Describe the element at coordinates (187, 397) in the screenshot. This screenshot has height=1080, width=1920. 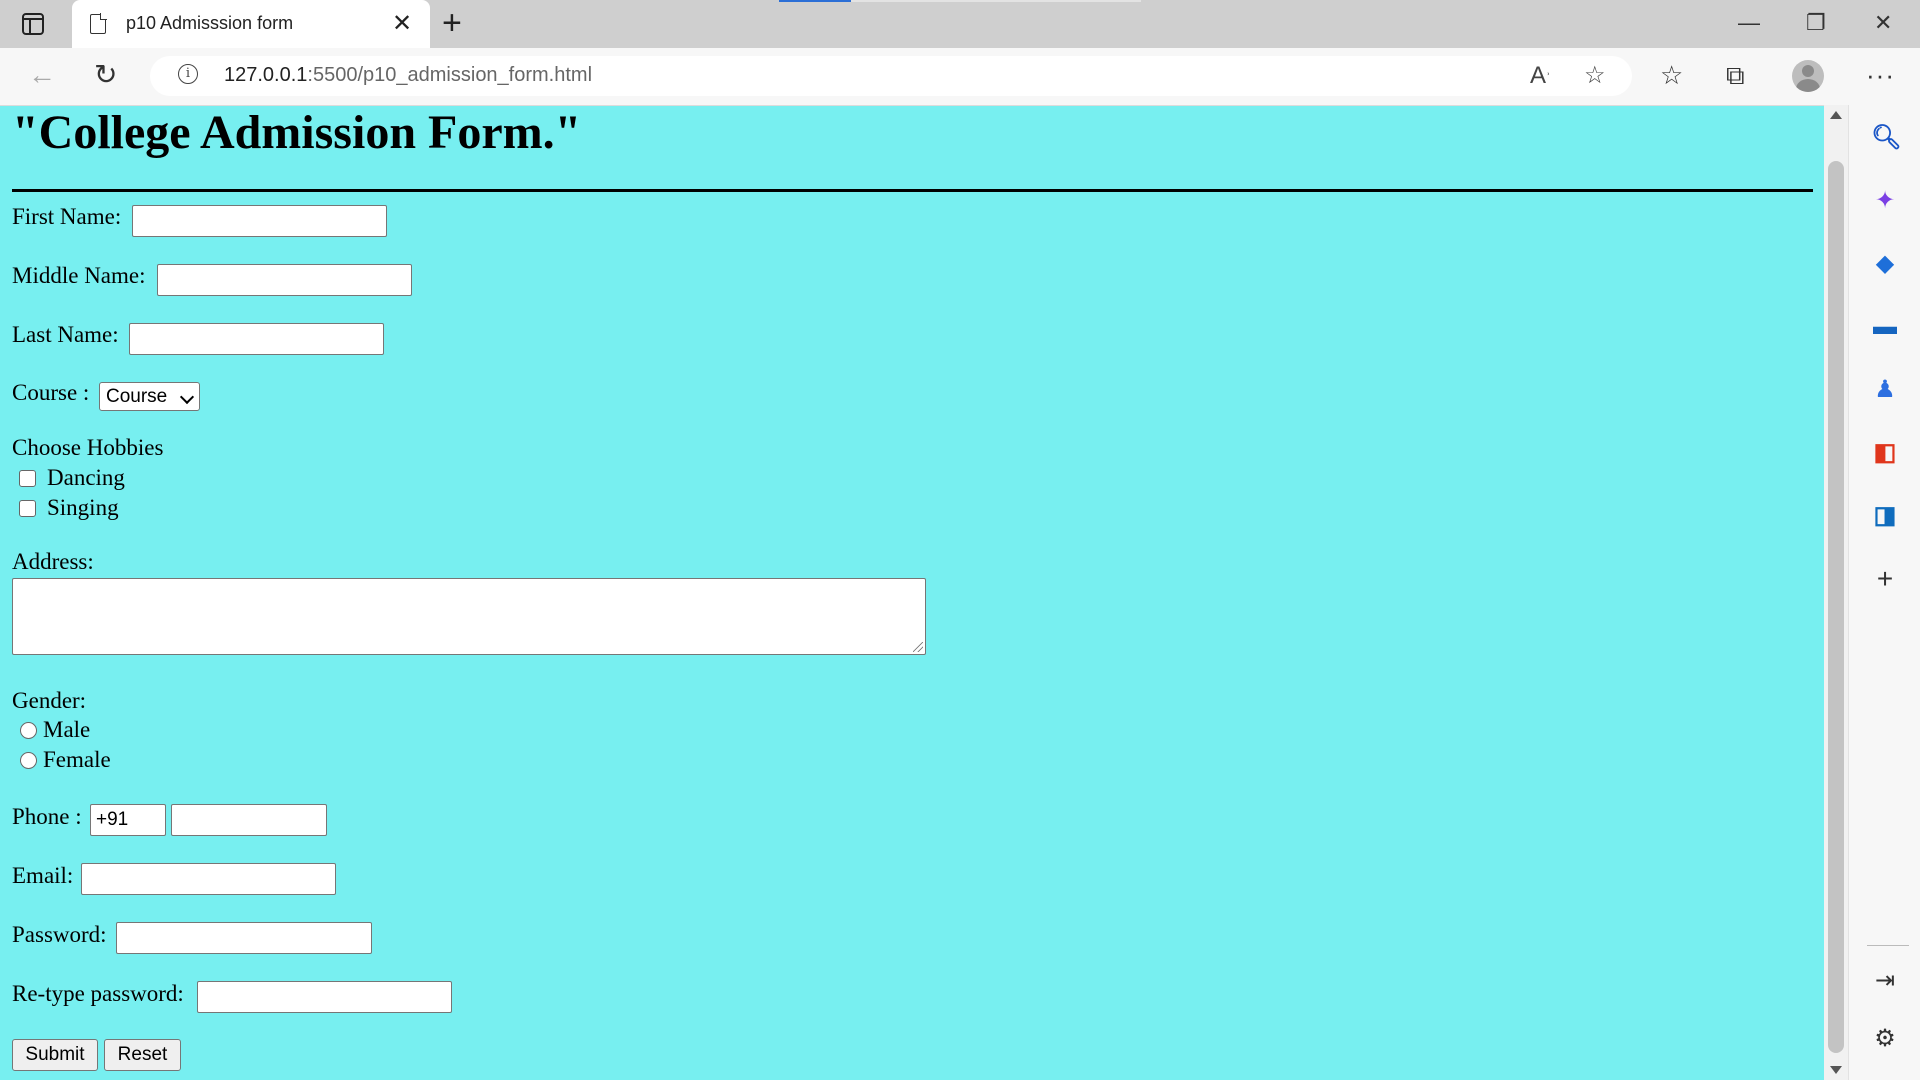
I see `chevron-down-icon` at that location.